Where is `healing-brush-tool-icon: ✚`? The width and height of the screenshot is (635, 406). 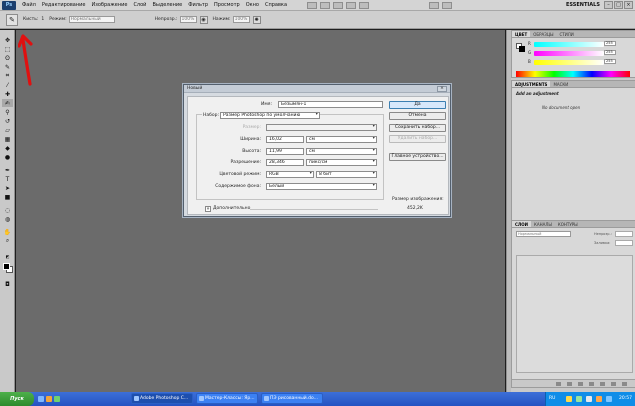 healing-brush-tool-icon: ✚ is located at coordinates (7, 94).